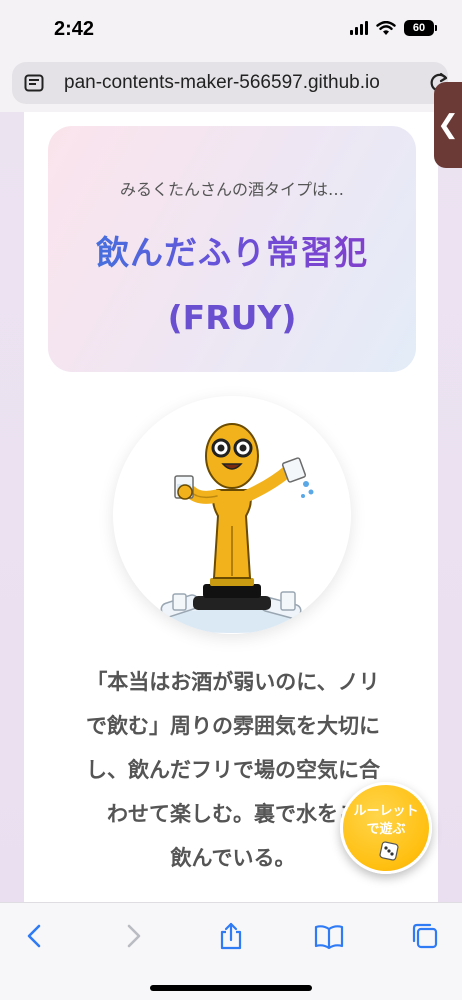 Image resolution: width=462 pixels, height=1000 pixels. Describe the element at coordinates (425, 936) in the screenshot. I see `tabs-button` at that location.